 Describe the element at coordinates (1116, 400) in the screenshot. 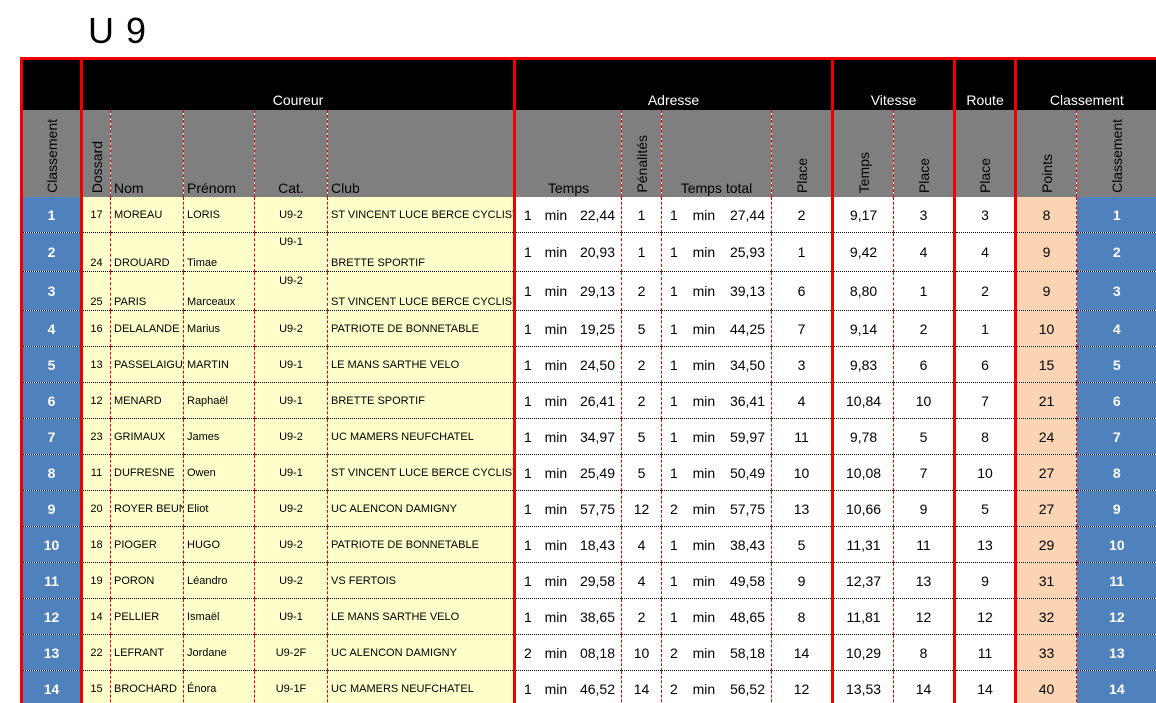

I see `classement-final-cell: 6` at that location.